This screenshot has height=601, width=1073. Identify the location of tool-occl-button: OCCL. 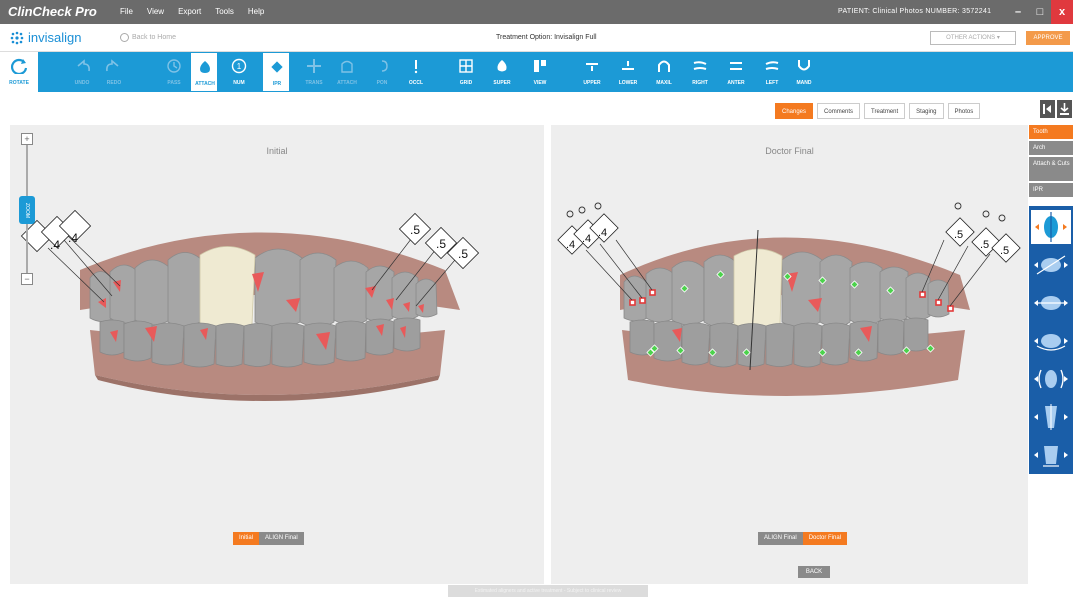
(416, 72).